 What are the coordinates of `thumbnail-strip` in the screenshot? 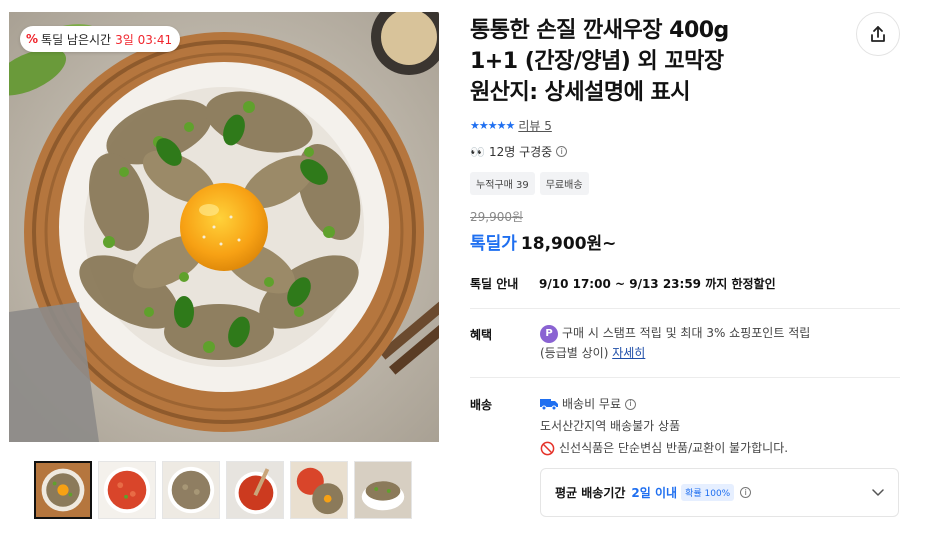 It's located at (223, 490).